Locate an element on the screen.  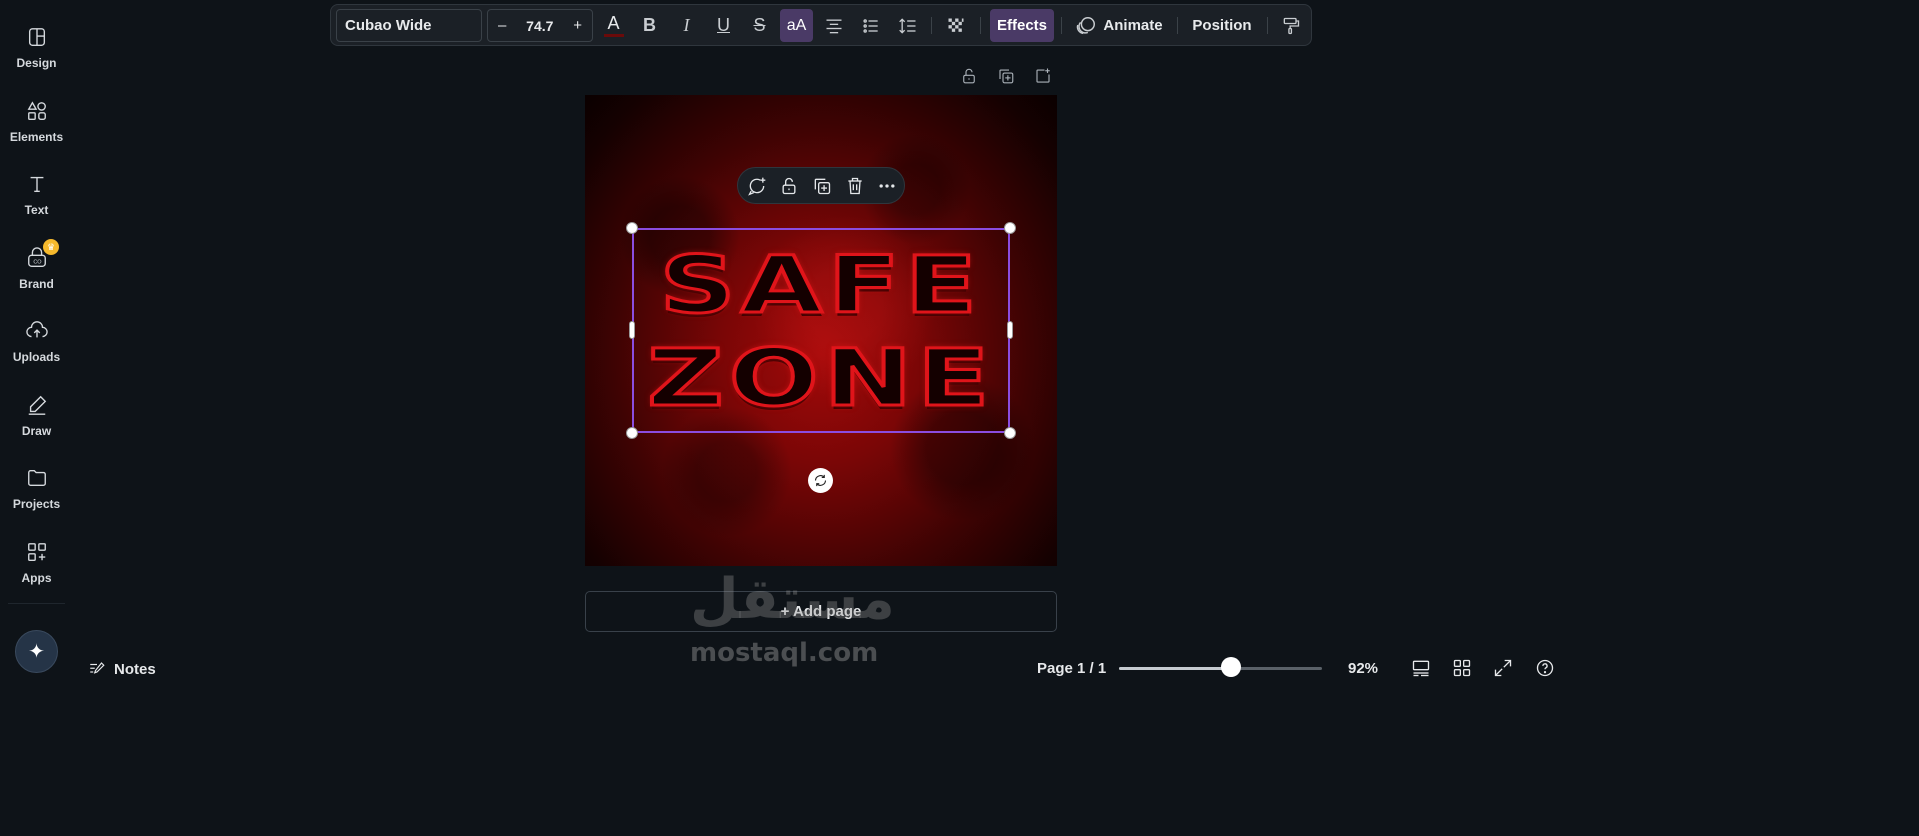
rotate-handle is located at coordinates (820, 480).